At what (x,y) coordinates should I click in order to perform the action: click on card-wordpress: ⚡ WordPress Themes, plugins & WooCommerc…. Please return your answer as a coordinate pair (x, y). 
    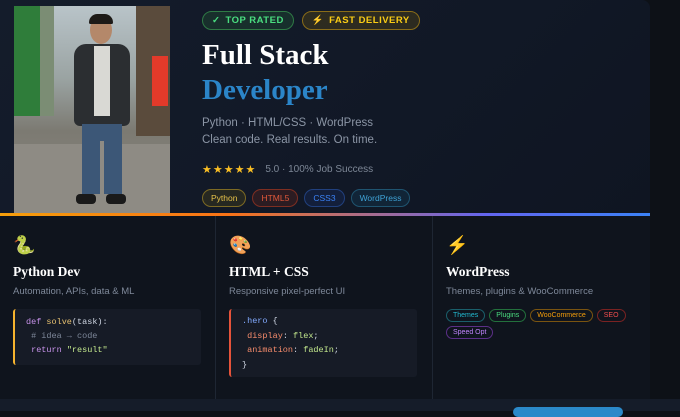
    Looking at the image, I should click on (541, 307).